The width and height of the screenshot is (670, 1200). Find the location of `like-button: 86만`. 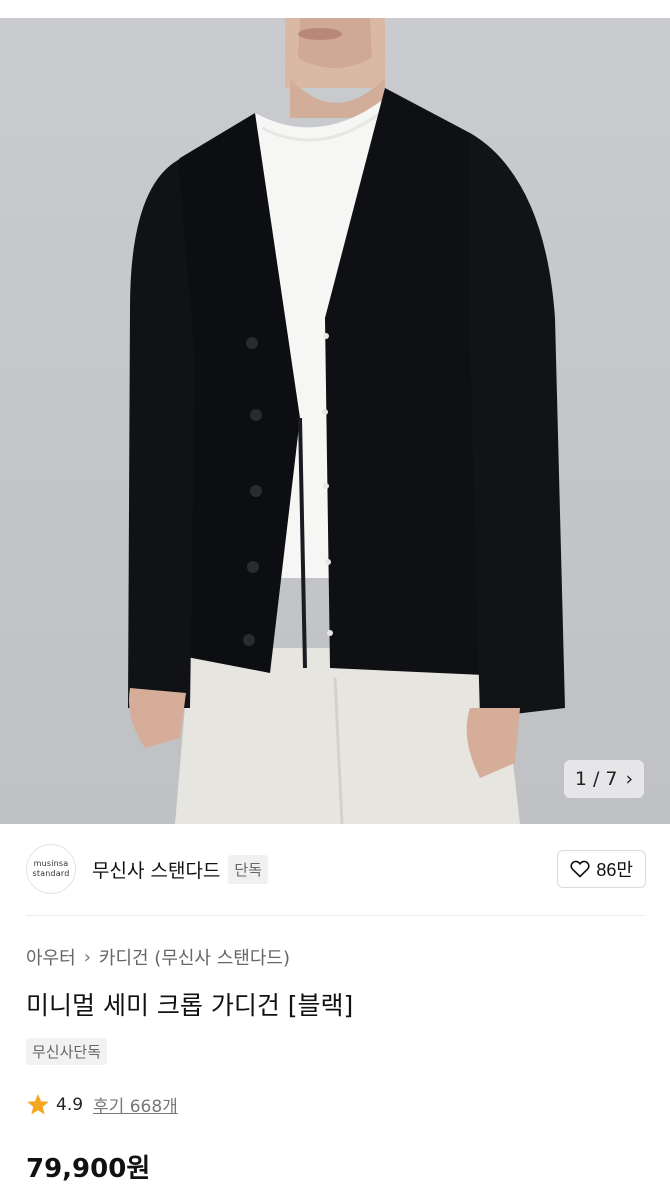

like-button: 86만 is located at coordinates (601, 869).